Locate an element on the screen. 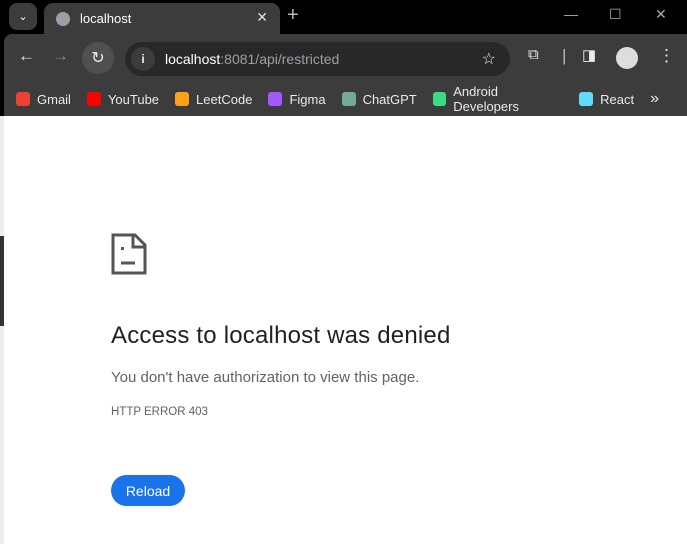 This screenshot has height=544, width=687. url-host: localhost is located at coordinates (193, 59).